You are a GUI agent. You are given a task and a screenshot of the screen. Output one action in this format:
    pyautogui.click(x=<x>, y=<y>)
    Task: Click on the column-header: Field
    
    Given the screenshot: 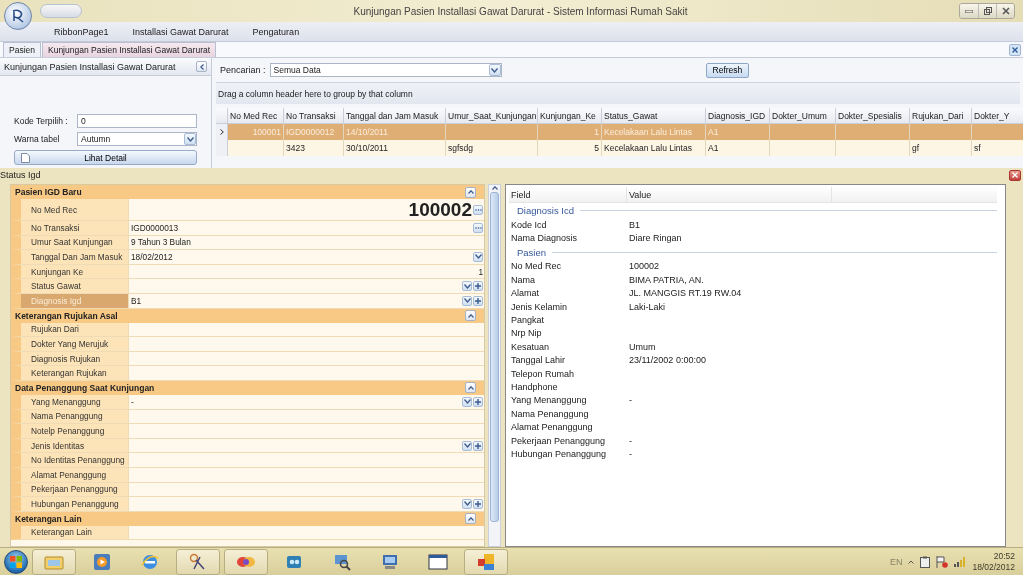 What is the action you would take?
    pyautogui.click(x=568, y=194)
    